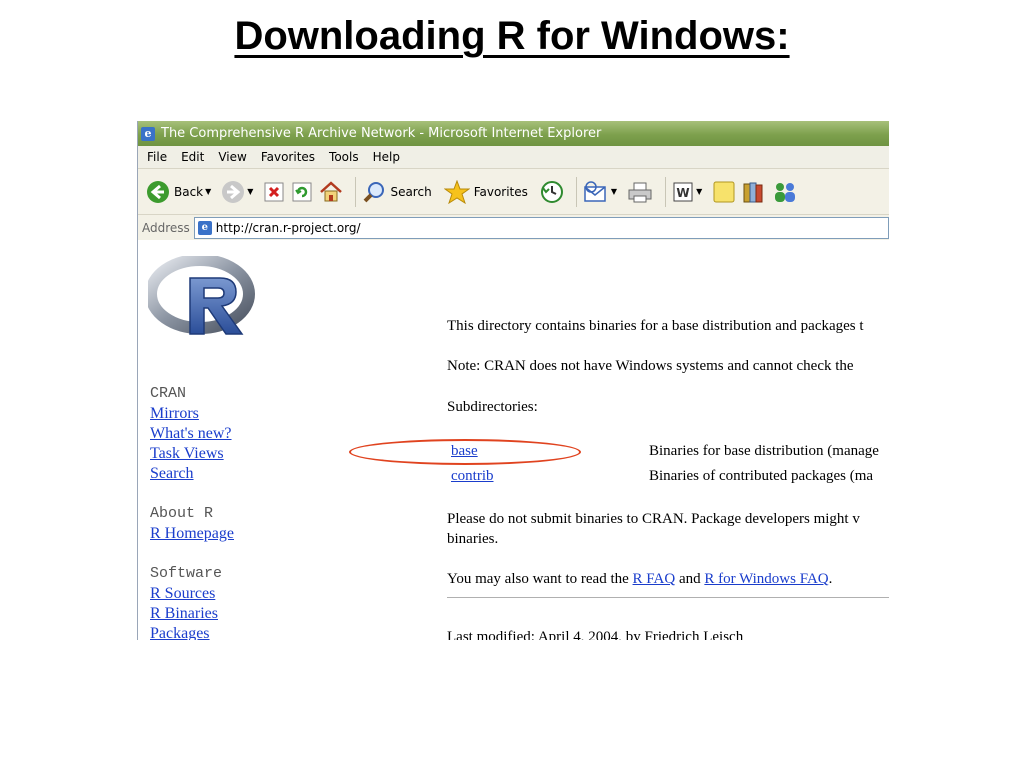 This screenshot has width=1024, height=768. Describe the element at coordinates (204, 227) in the screenshot. I see `page-icon: e` at that location.